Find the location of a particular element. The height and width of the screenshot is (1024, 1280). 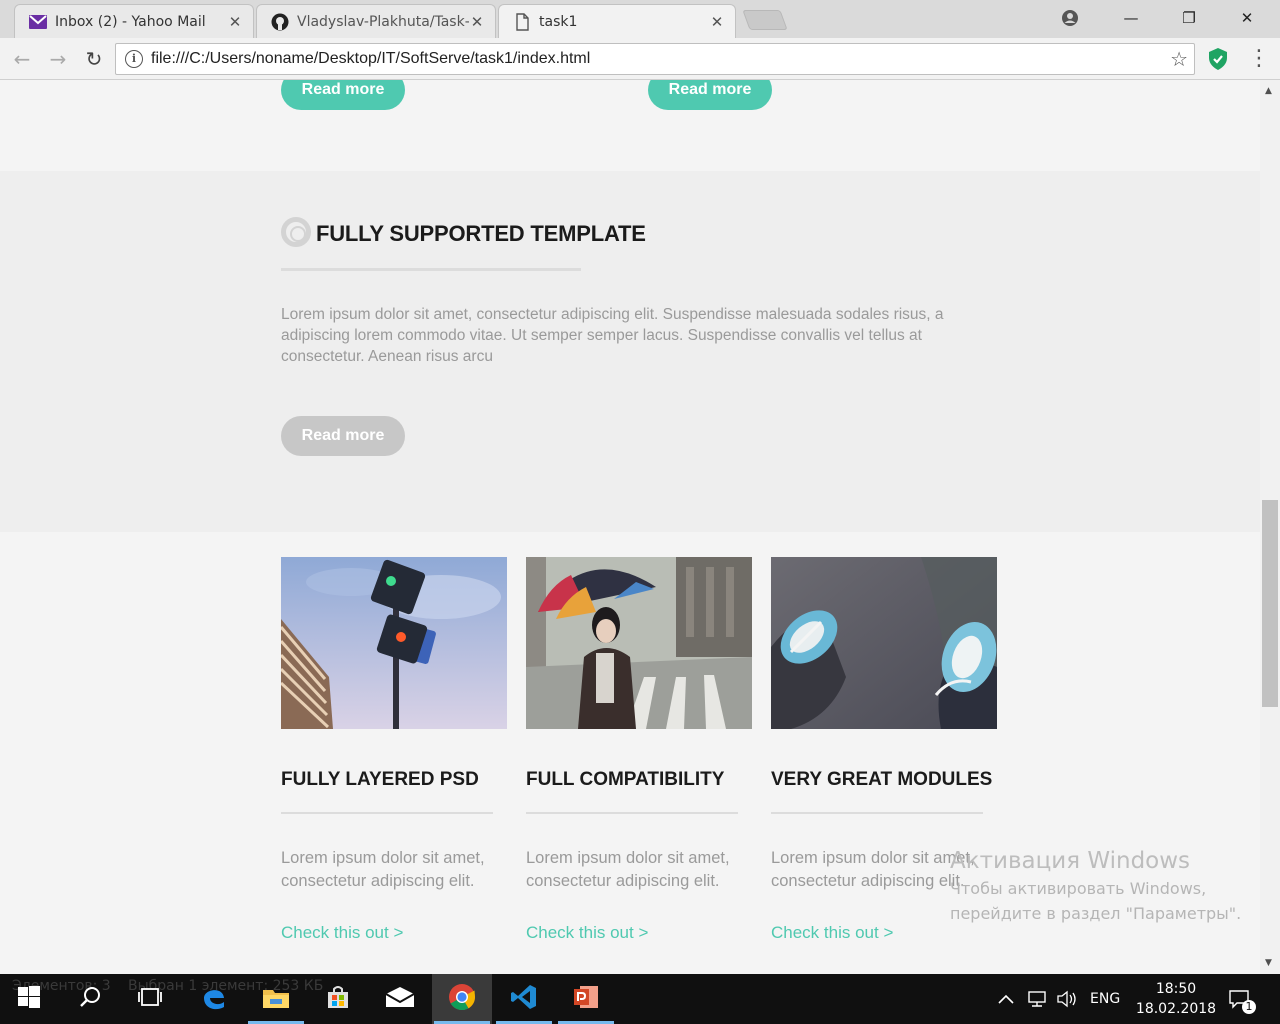

feature-title: FULLY LAYERED PSD is located at coordinates (380, 779).